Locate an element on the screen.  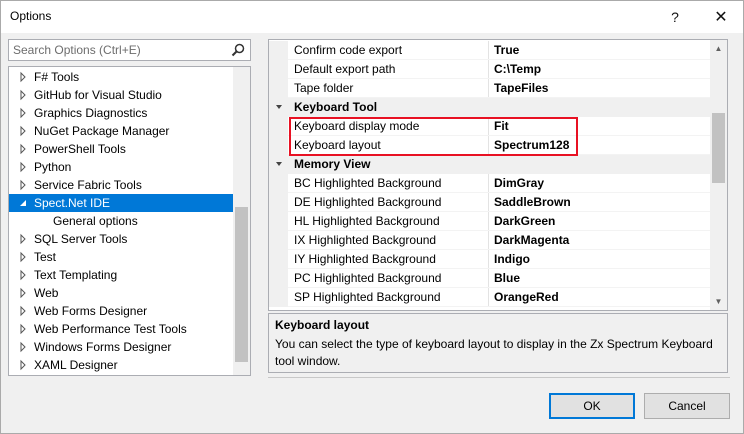
property-value: OrangeRed is located at coordinates (526, 297).